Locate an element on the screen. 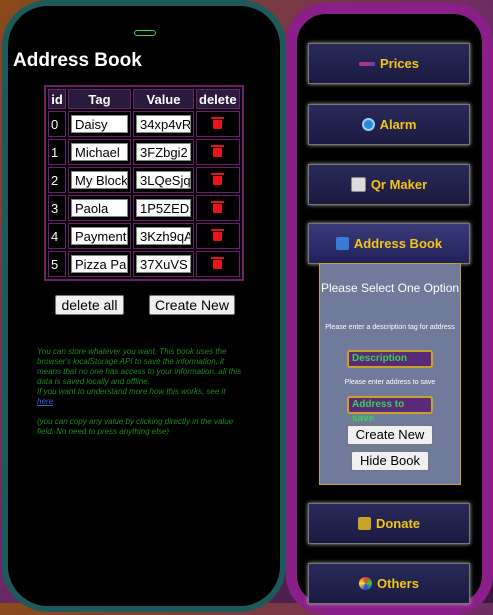 The image size is (493, 615). address-input: Address to save is located at coordinates (390, 410).